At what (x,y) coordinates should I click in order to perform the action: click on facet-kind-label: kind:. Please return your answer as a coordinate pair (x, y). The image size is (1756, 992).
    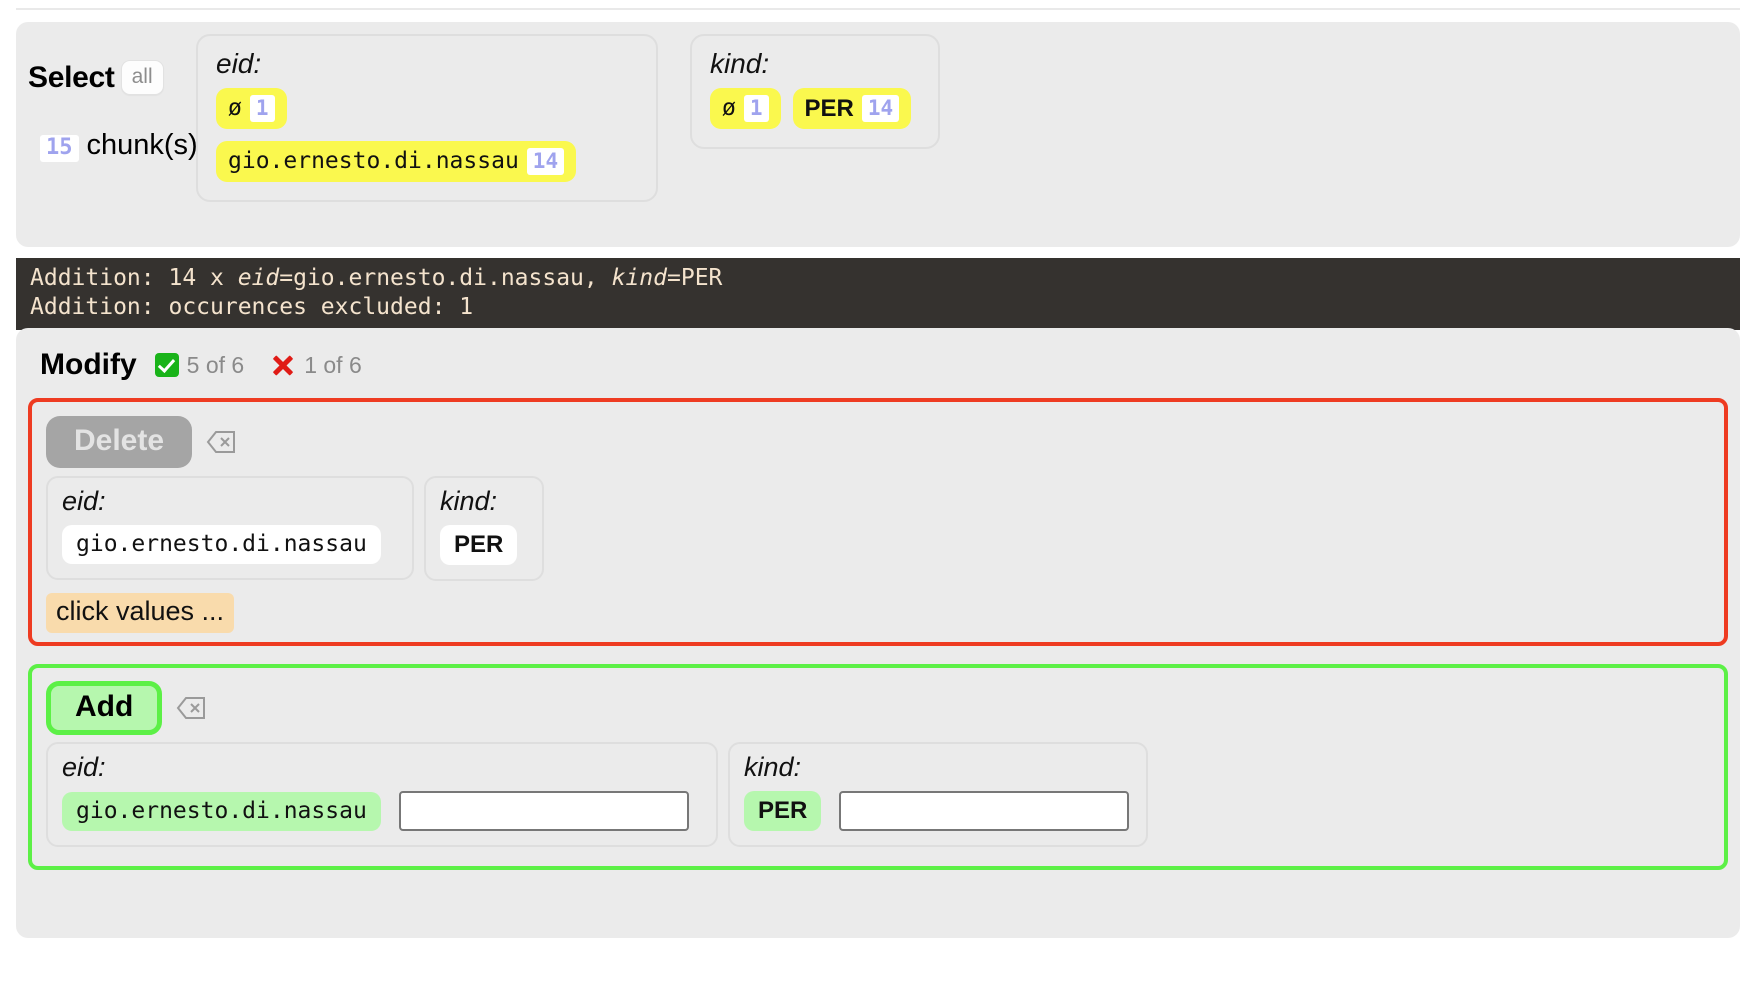
    Looking at the image, I should click on (740, 63).